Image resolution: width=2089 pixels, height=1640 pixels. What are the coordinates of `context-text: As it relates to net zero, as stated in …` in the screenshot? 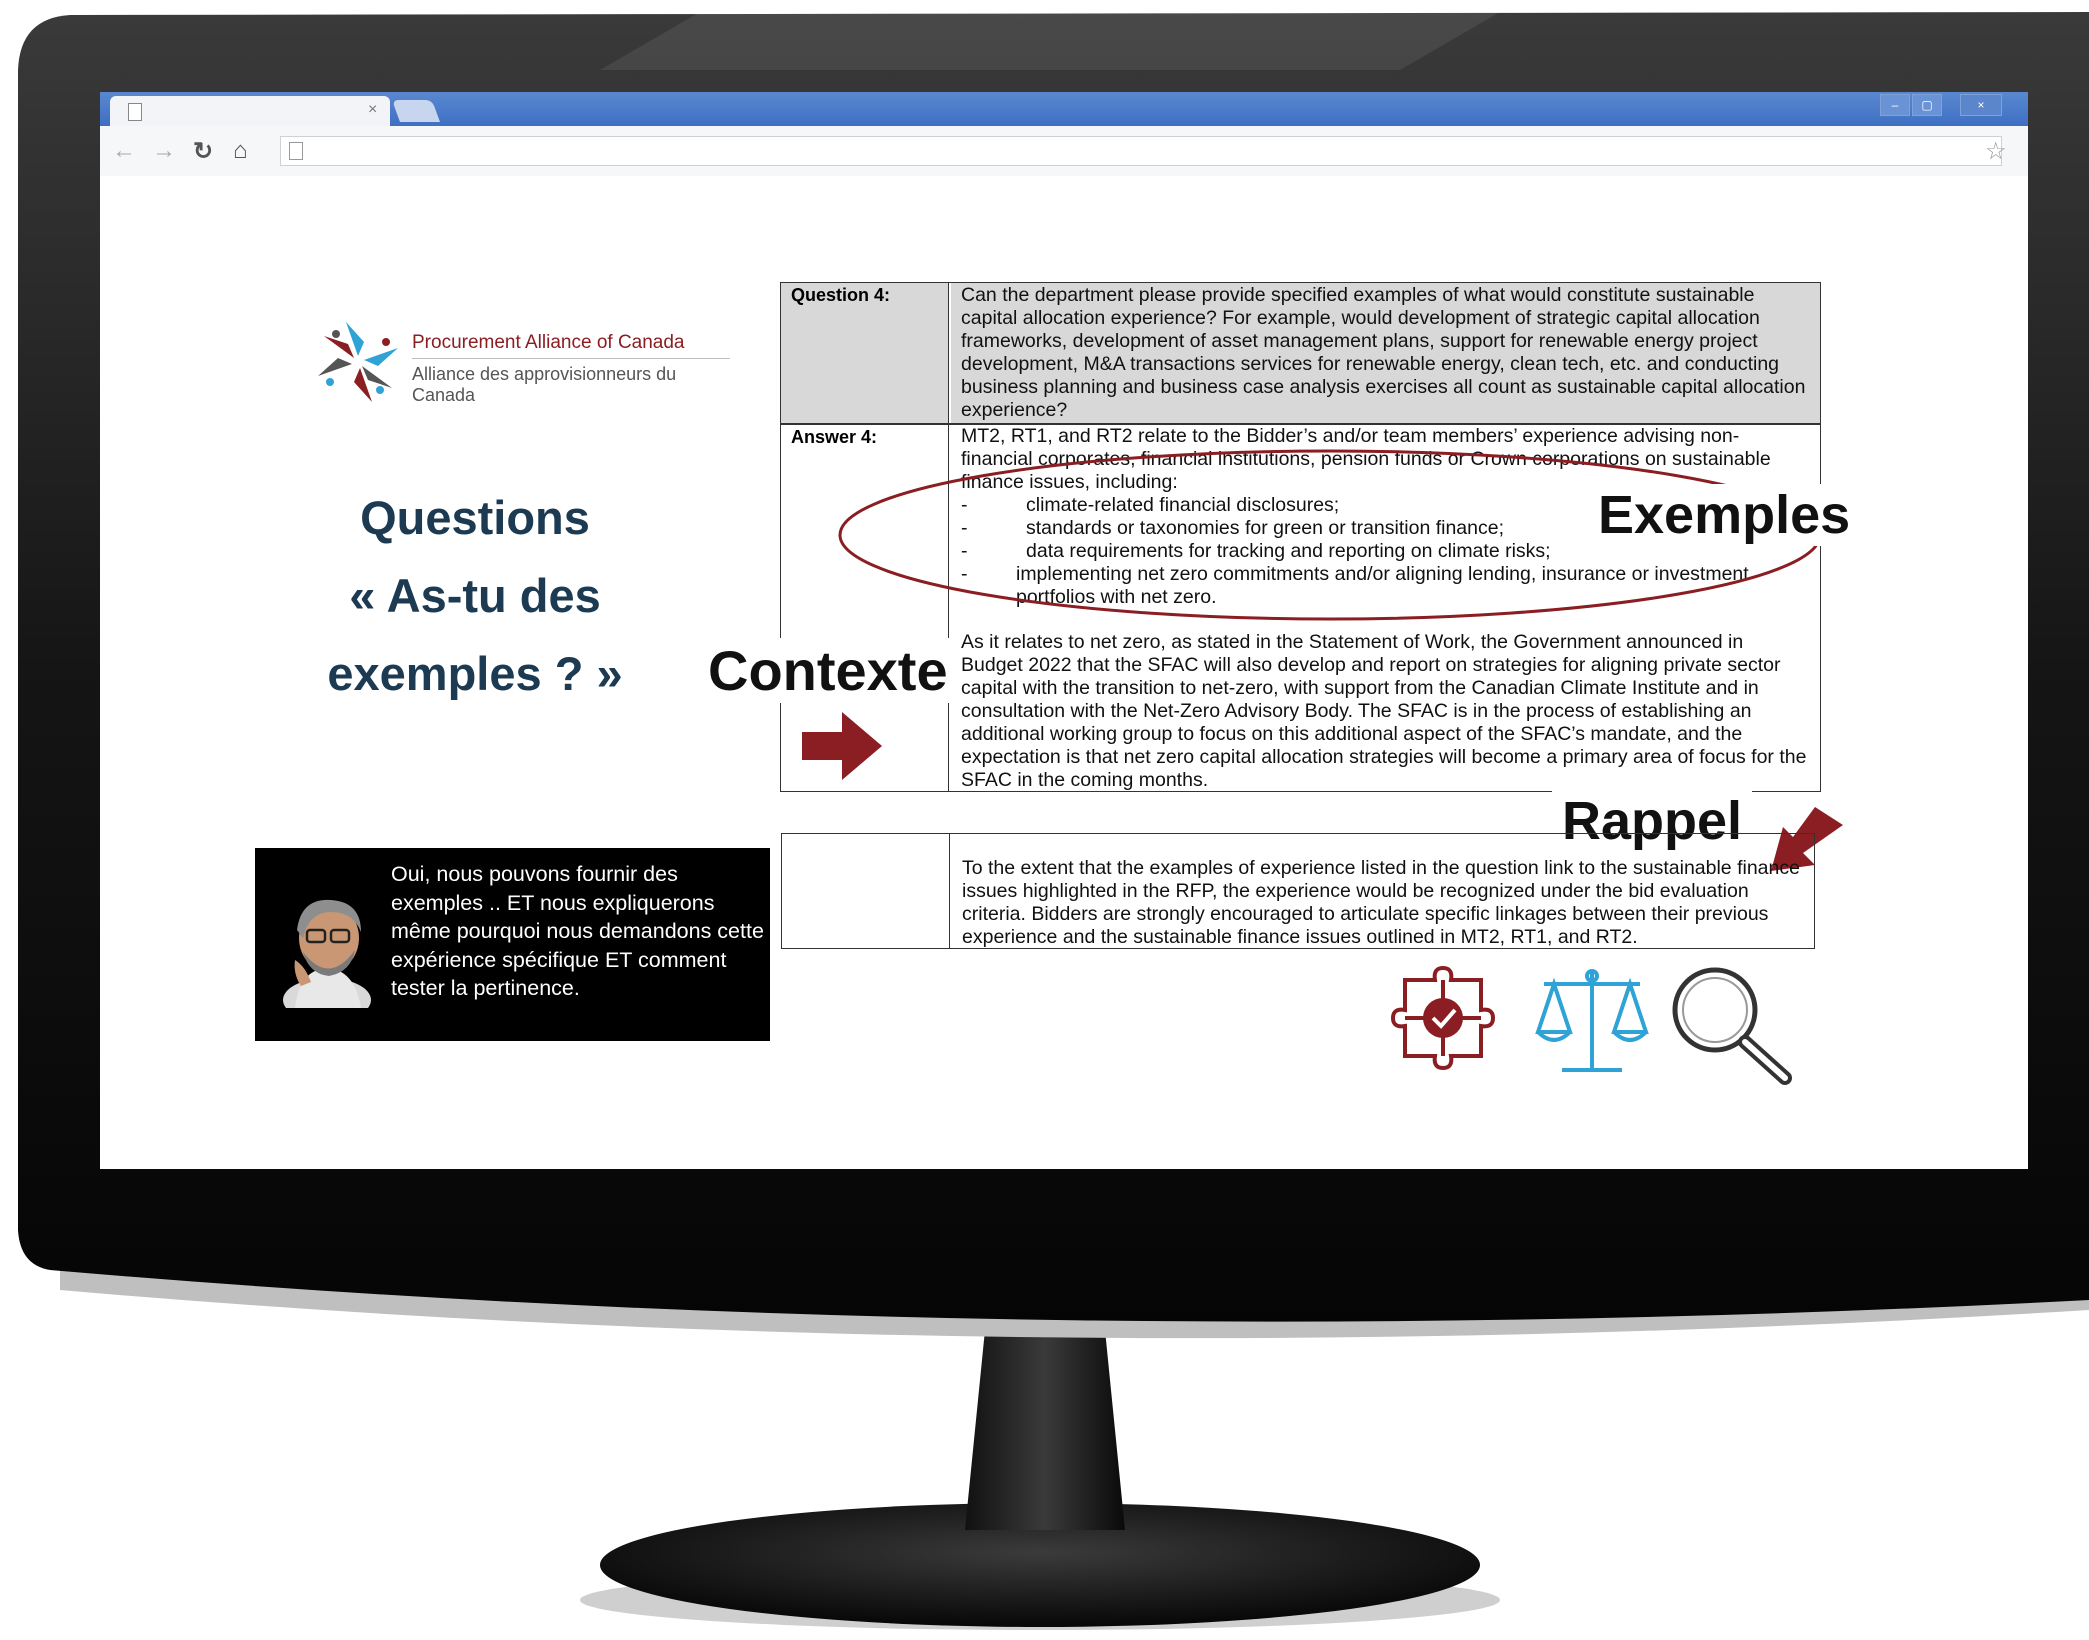 It's located at (1384, 711).